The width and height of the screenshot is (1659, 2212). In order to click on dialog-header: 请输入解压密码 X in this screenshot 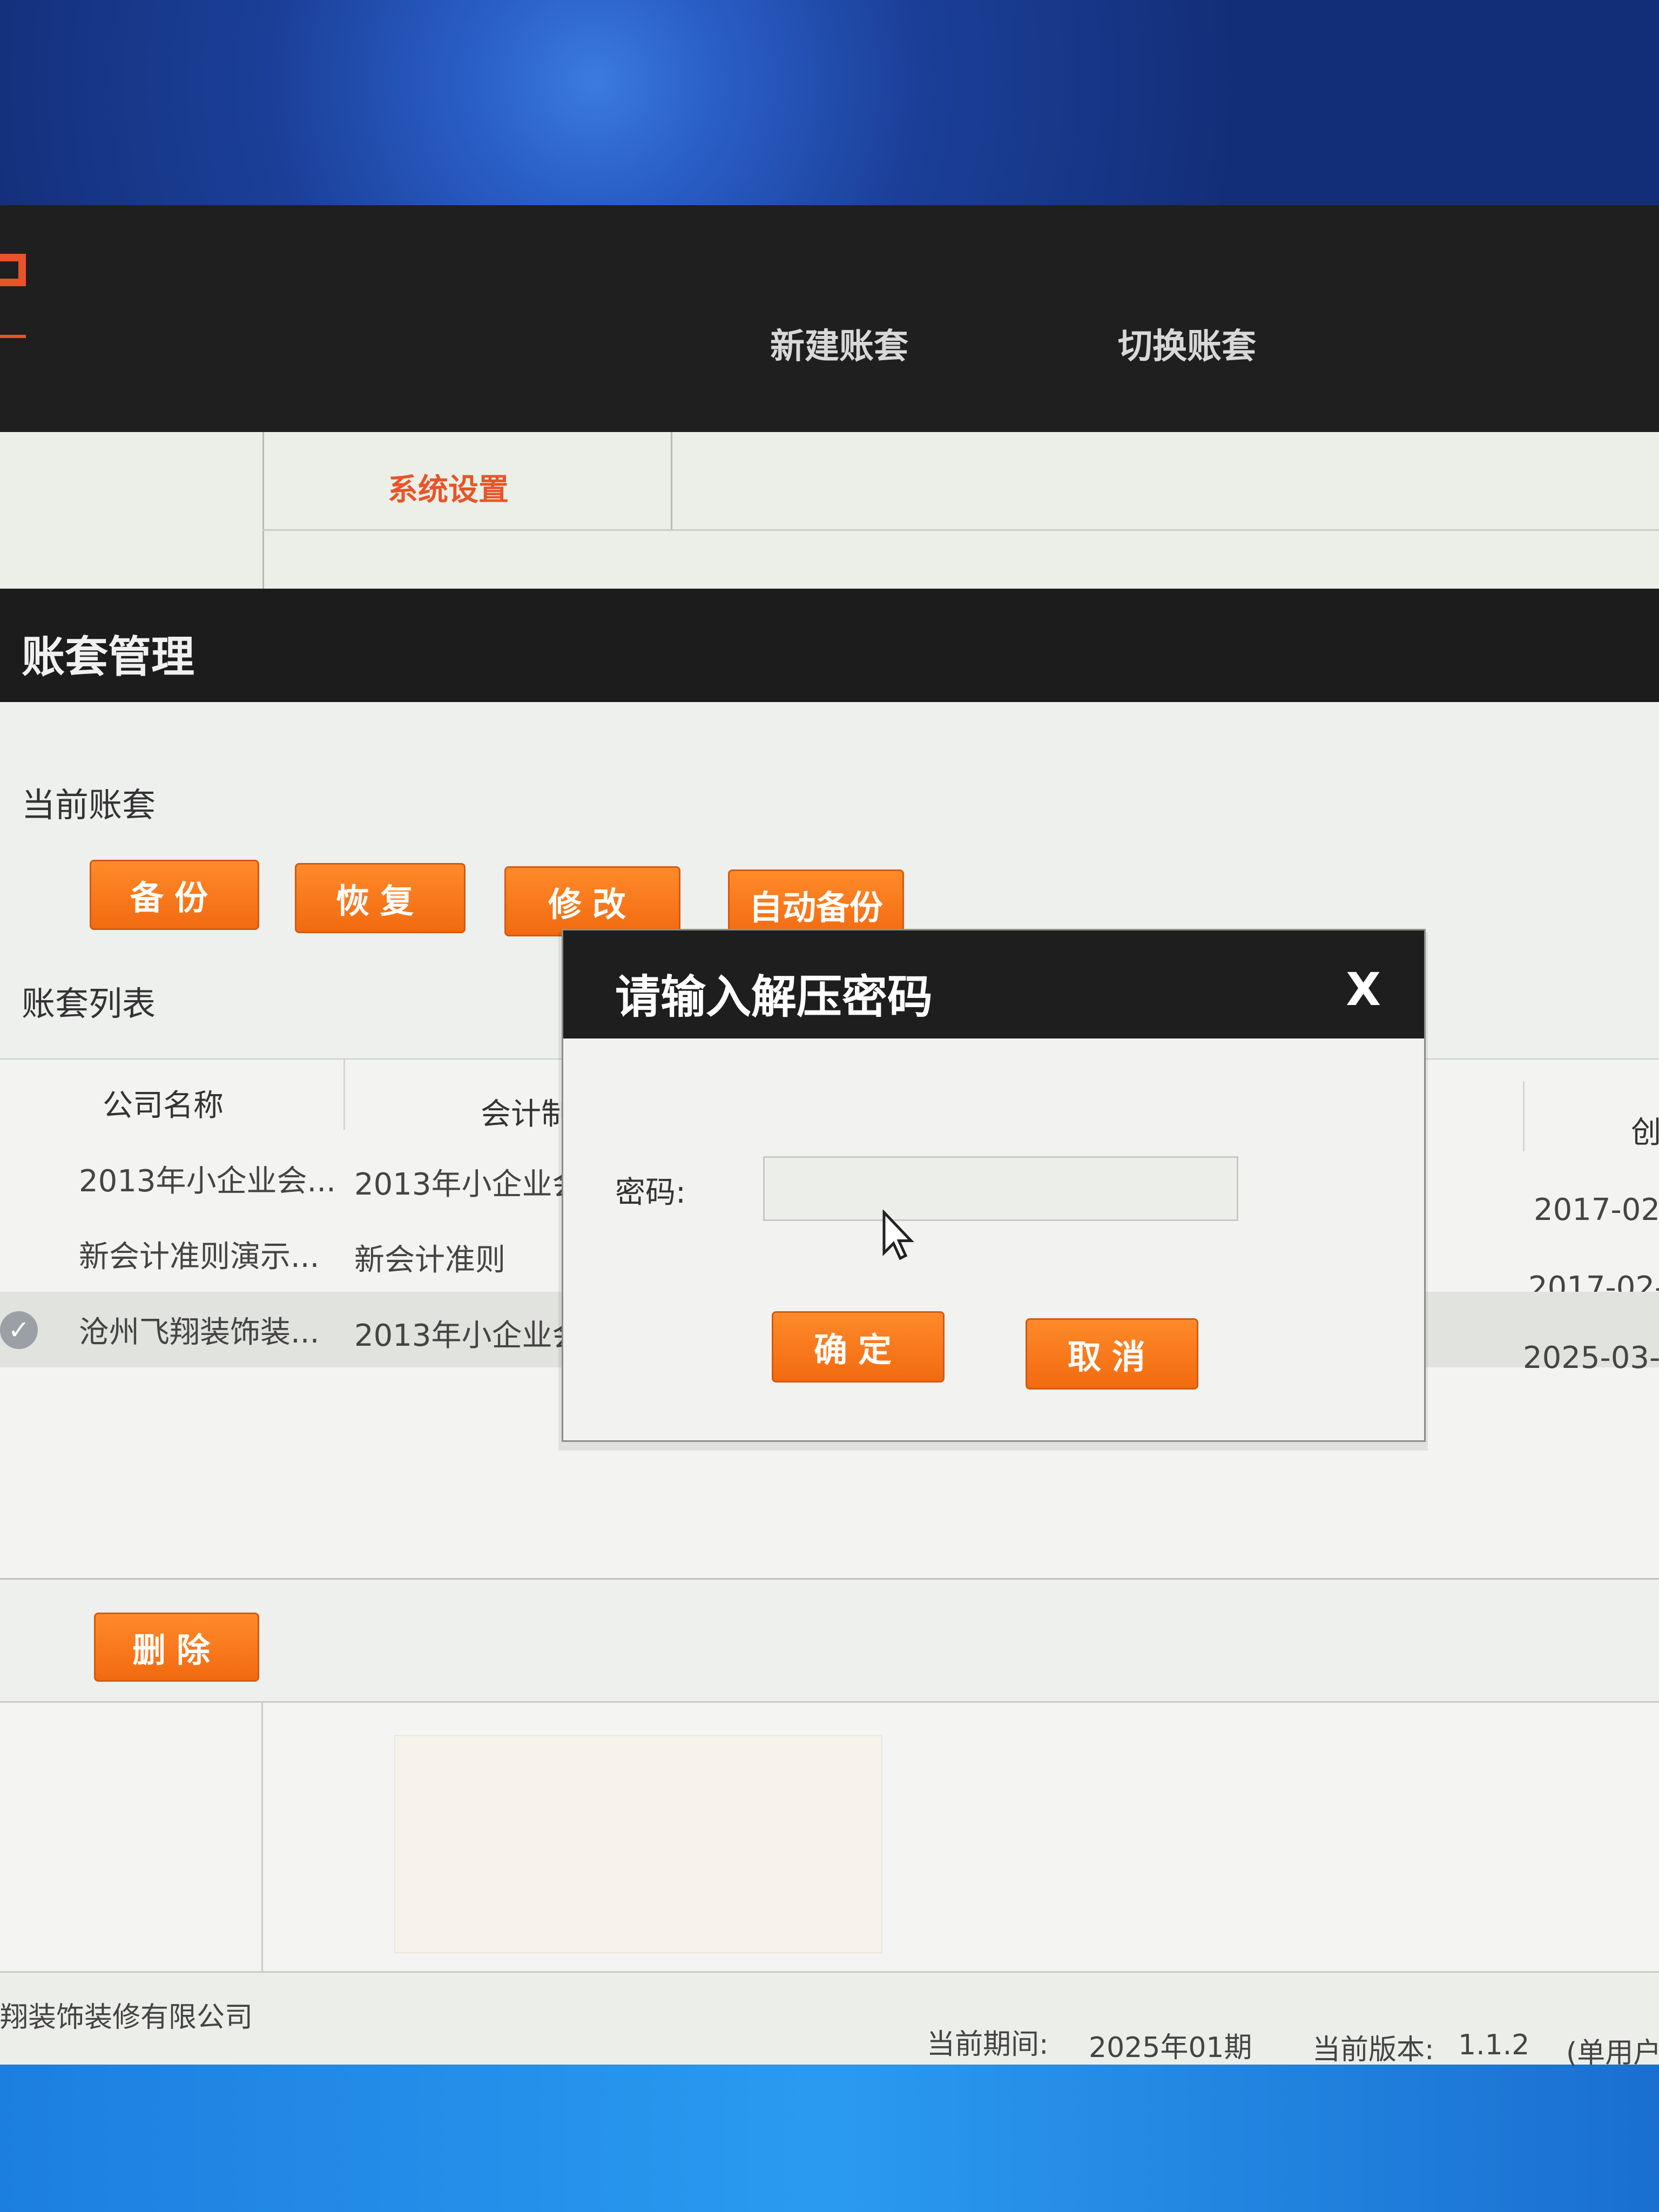, I will do `click(993, 984)`.